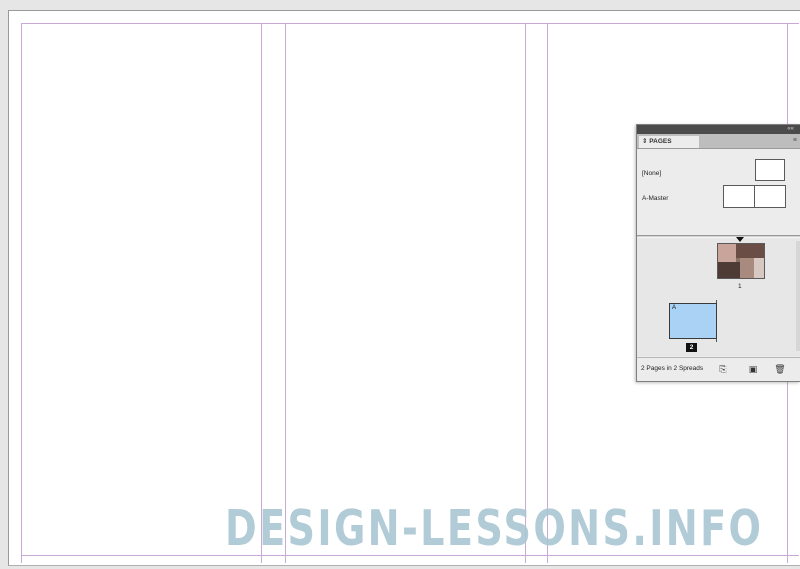  I want to click on master-none-thumbnail, so click(770, 170).